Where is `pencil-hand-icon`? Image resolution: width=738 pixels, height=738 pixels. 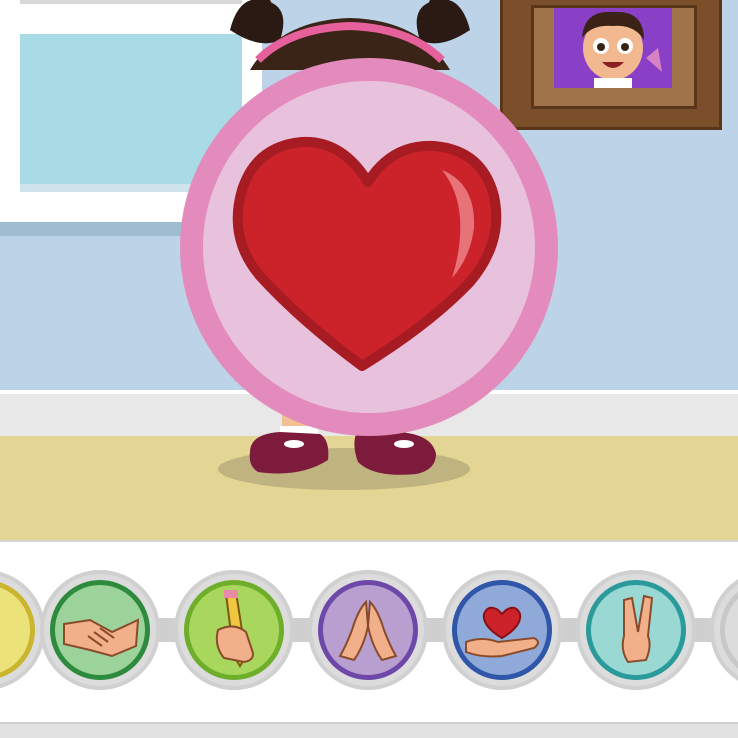
pencil-hand-icon is located at coordinates (234, 629).